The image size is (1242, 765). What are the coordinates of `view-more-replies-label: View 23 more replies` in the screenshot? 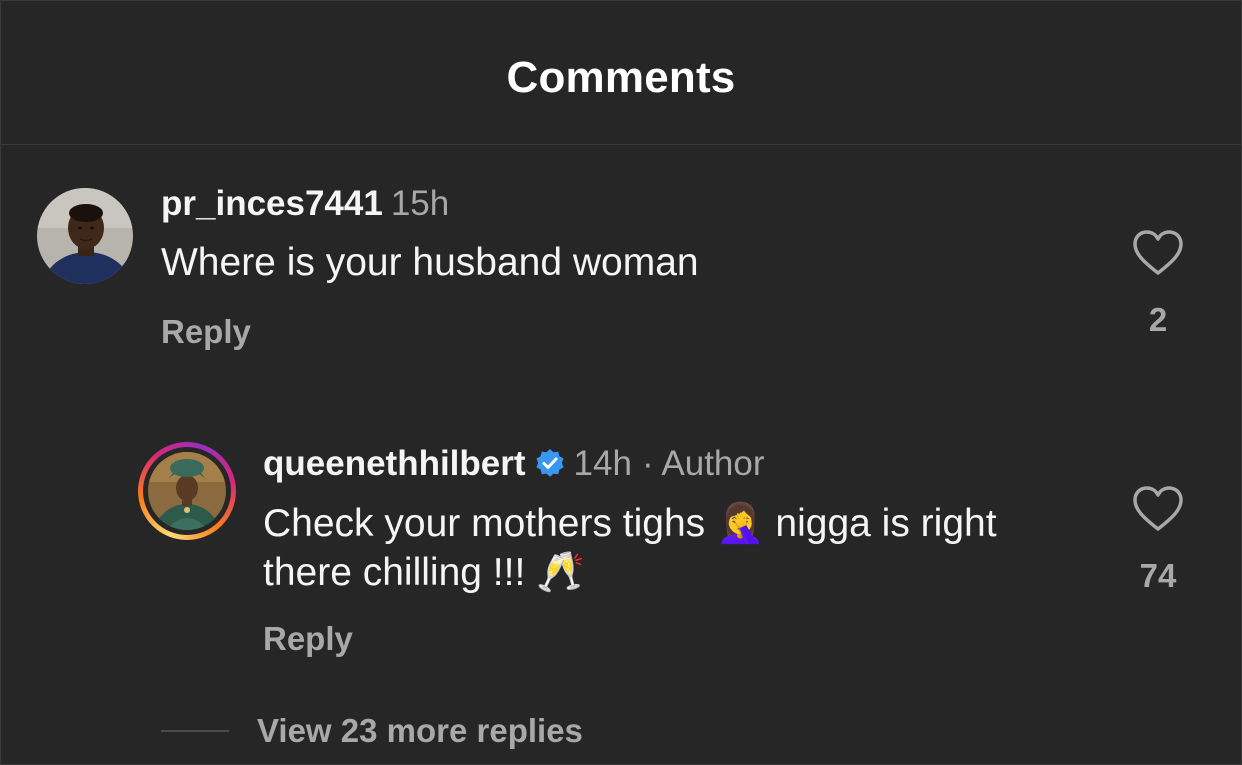 It's located at (420, 730).